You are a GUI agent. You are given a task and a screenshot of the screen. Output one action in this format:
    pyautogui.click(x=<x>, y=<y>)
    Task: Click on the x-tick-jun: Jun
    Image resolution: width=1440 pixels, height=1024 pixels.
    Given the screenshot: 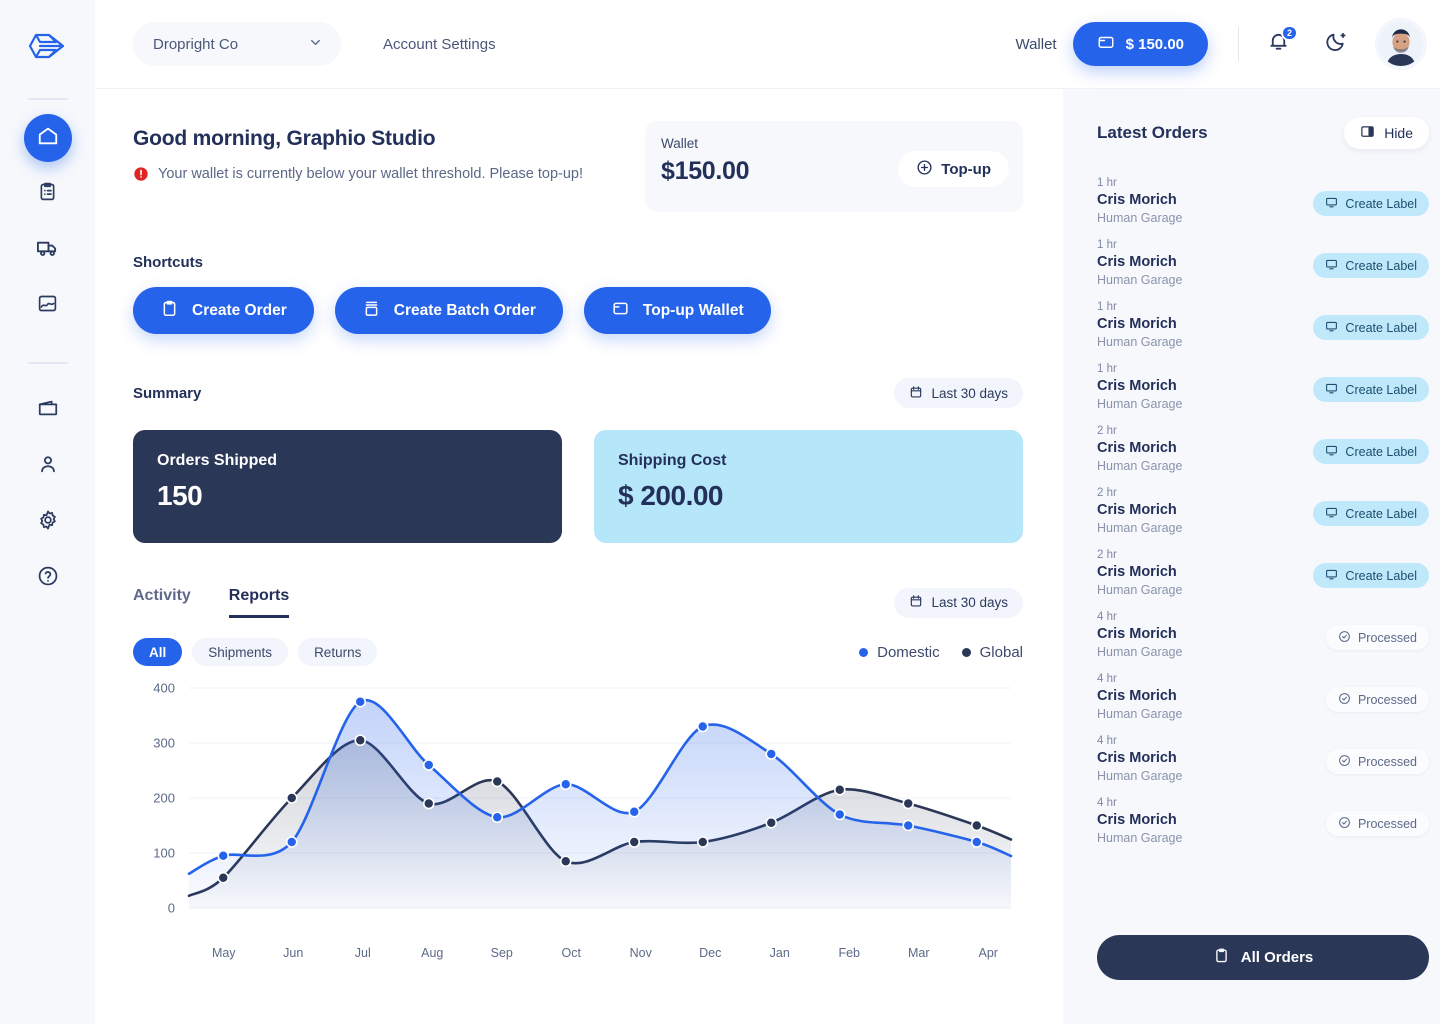 What is the action you would take?
    pyautogui.click(x=293, y=953)
    